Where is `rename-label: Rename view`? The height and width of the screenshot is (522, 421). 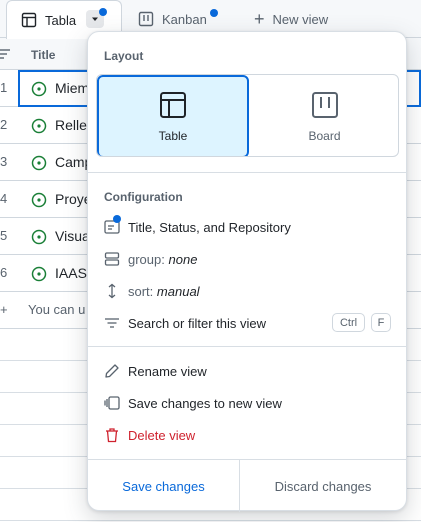
rename-label: Rename view is located at coordinates (167, 371).